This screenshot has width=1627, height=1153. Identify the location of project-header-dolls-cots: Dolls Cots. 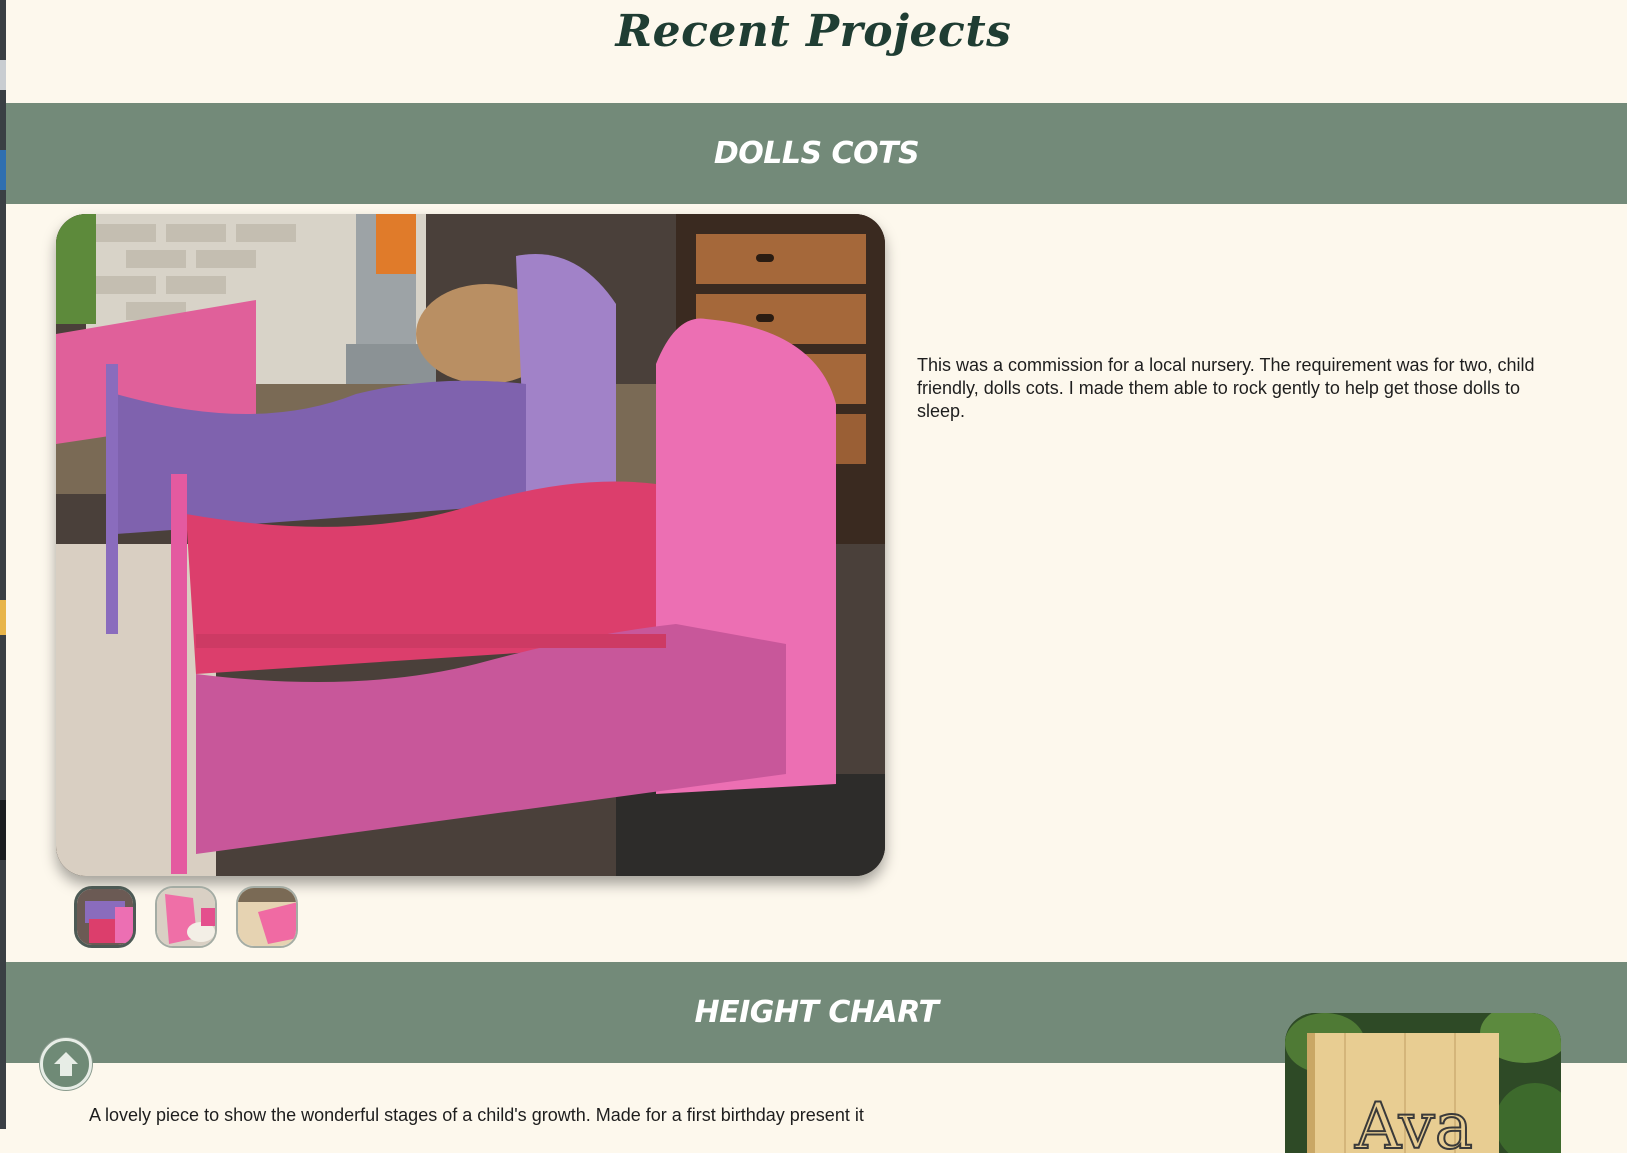
(816, 153).